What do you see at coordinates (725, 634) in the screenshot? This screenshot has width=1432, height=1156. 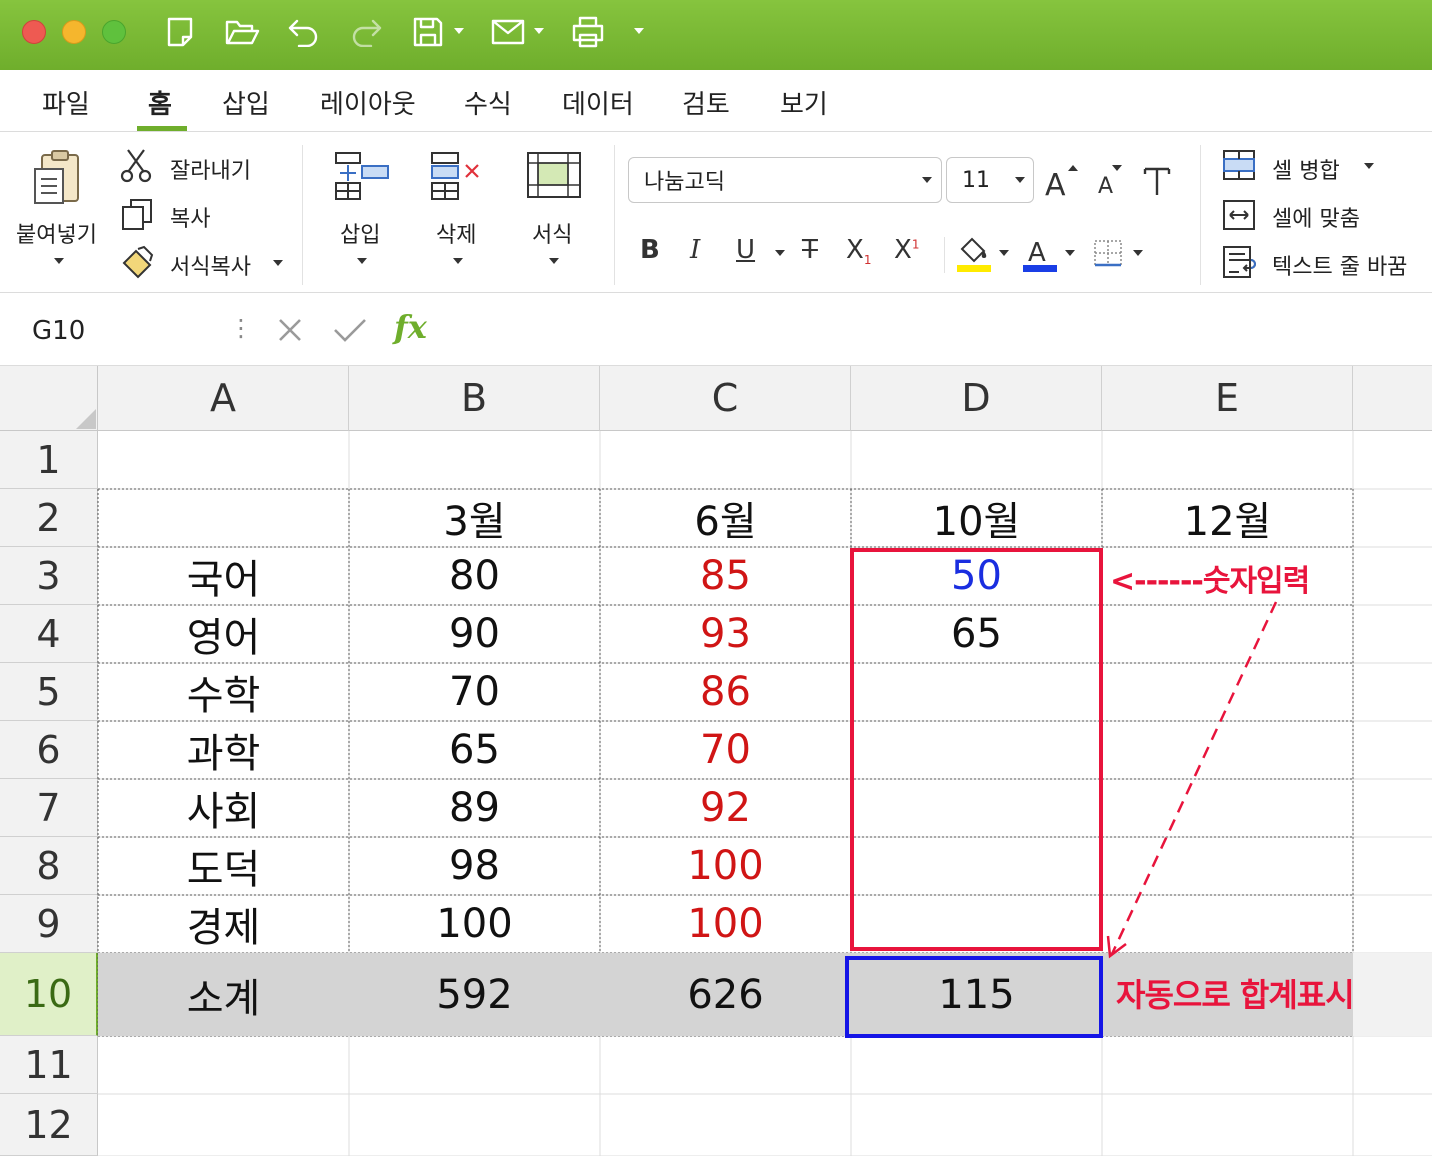 I see `cell-c4: 93` at bounding box center [725, 634].